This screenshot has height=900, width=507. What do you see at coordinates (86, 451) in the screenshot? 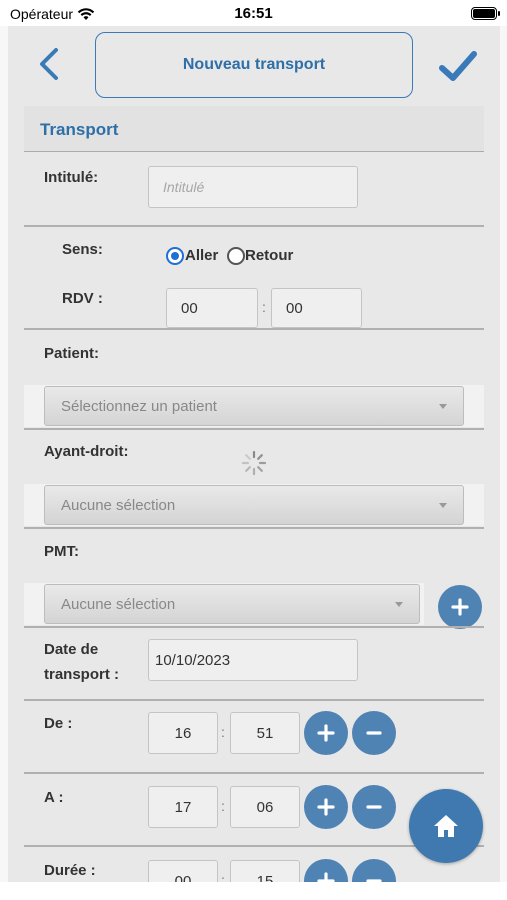
I see `ayant-droit-label: Ayant-droit:` at bounding box center [86, 451].